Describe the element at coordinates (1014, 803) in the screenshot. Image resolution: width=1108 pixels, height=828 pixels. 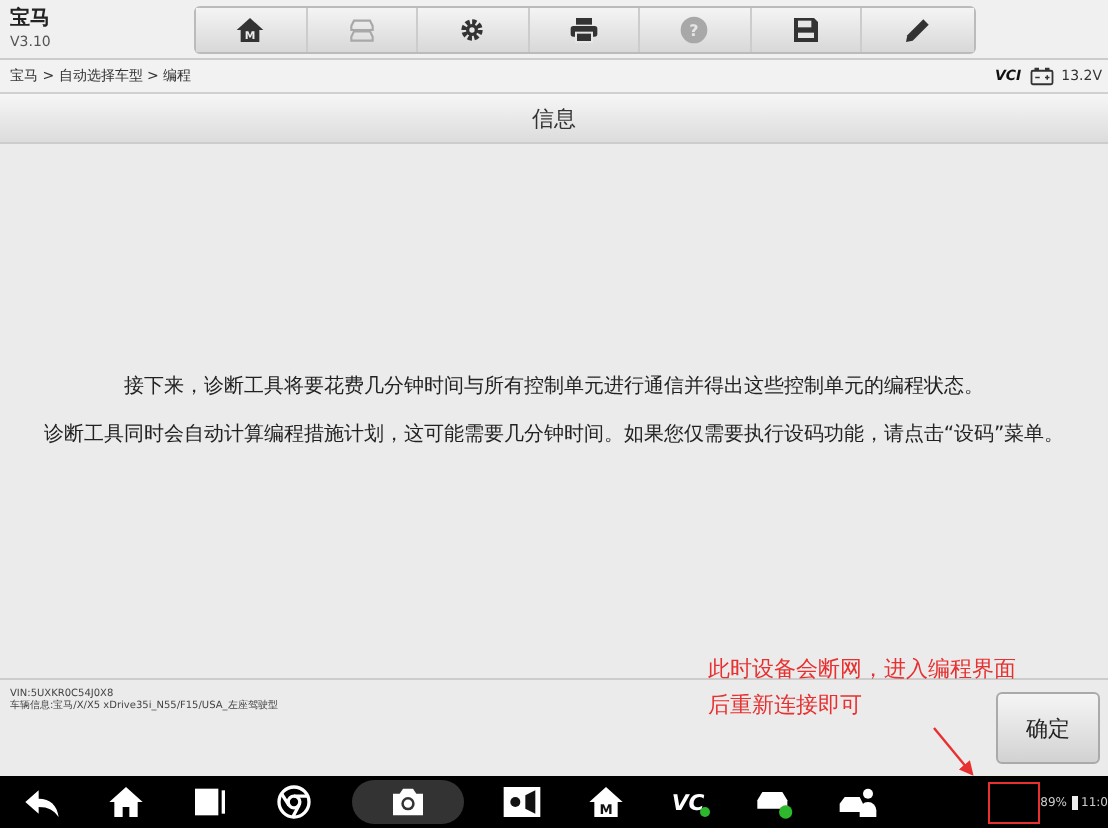
I see `highlight-box` at that location.